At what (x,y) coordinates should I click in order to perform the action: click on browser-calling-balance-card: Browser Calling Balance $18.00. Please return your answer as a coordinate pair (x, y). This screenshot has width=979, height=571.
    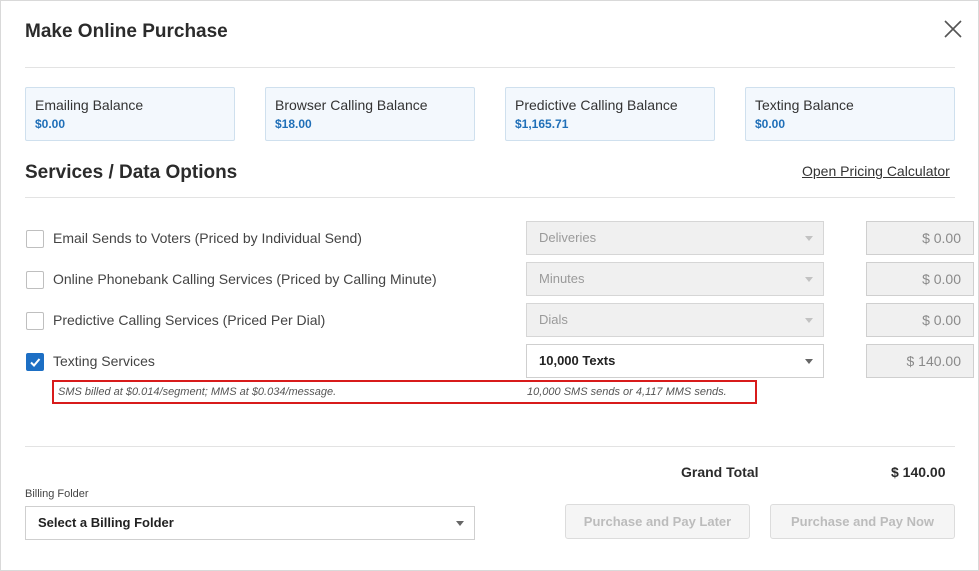
    Looking at the image, I should click on (370, 114).